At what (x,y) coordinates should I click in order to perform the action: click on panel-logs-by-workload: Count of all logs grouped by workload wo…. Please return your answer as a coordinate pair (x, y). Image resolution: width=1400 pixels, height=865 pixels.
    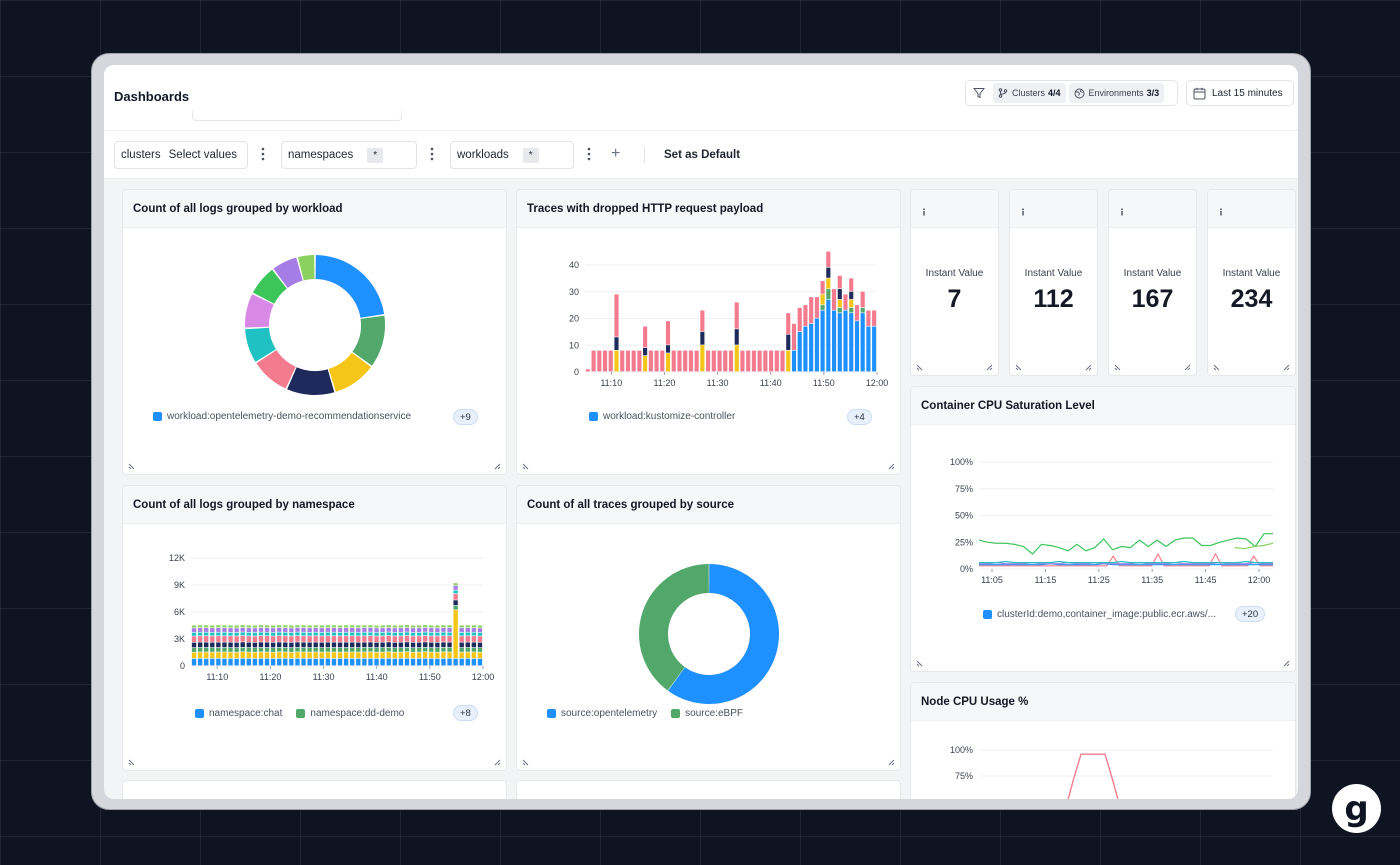
    Looking at the image, I should click on (314, 332).